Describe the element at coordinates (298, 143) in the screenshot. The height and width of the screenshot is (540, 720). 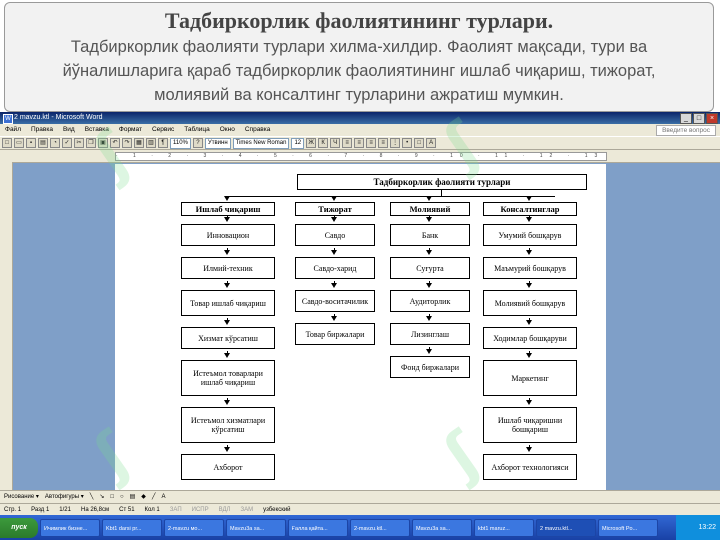
I see `font-size-select: 12` at that location.